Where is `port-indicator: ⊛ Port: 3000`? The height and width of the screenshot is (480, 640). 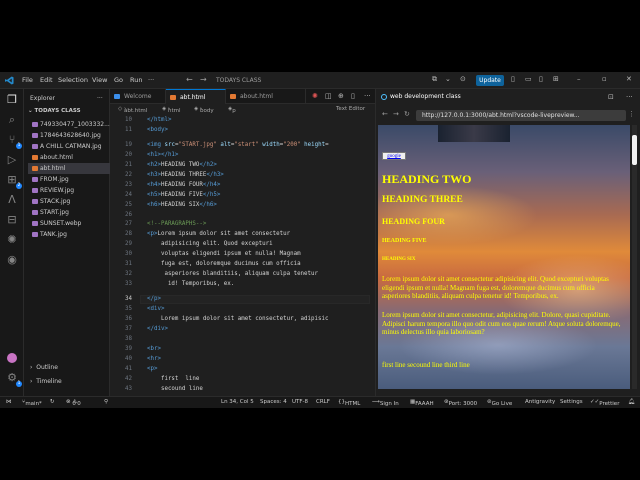 port-indicator: ⊛ Port: 3000 is located at coordinates (460, 403).